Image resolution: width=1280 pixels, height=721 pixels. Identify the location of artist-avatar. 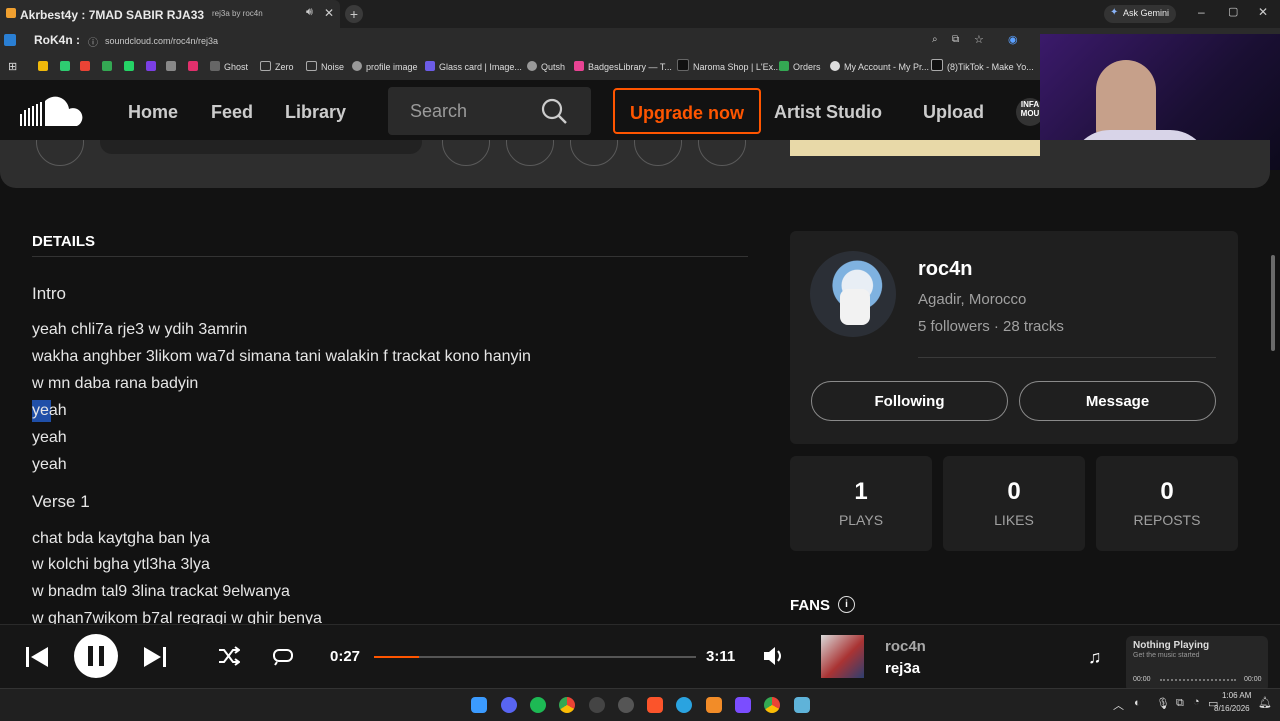
(853, 294).